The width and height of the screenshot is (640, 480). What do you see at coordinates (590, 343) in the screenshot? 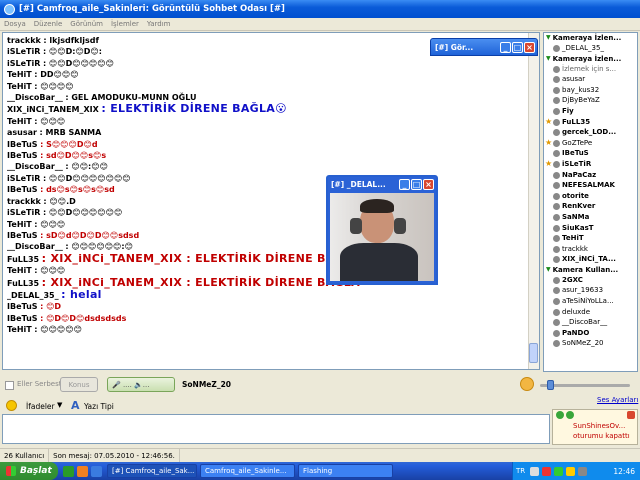
I see `user-list-item: SoNMeZ_20` at bounding box center [590, 343].